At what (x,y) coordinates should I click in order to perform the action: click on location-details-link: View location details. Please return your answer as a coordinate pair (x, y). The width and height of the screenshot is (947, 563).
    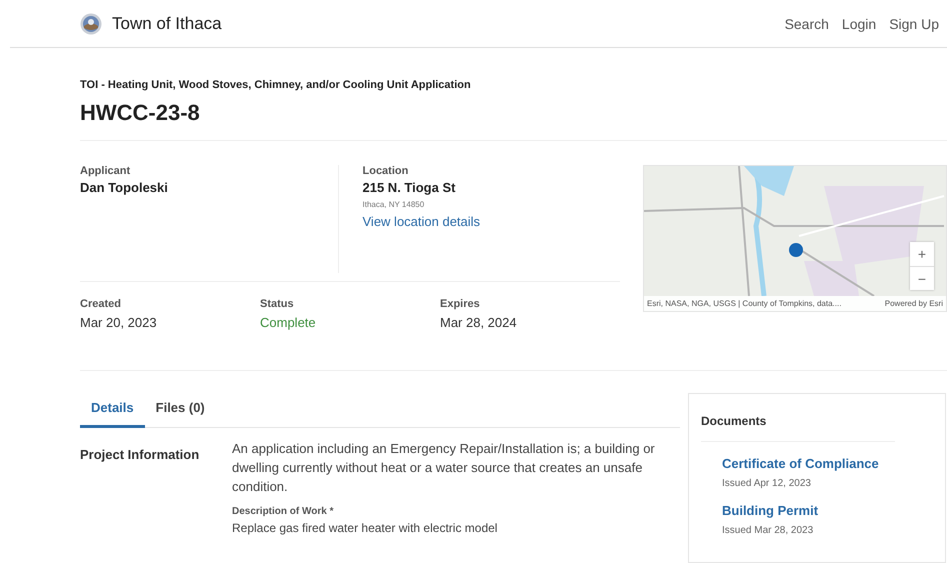
    Looking at the image, I should click on (421, 221).